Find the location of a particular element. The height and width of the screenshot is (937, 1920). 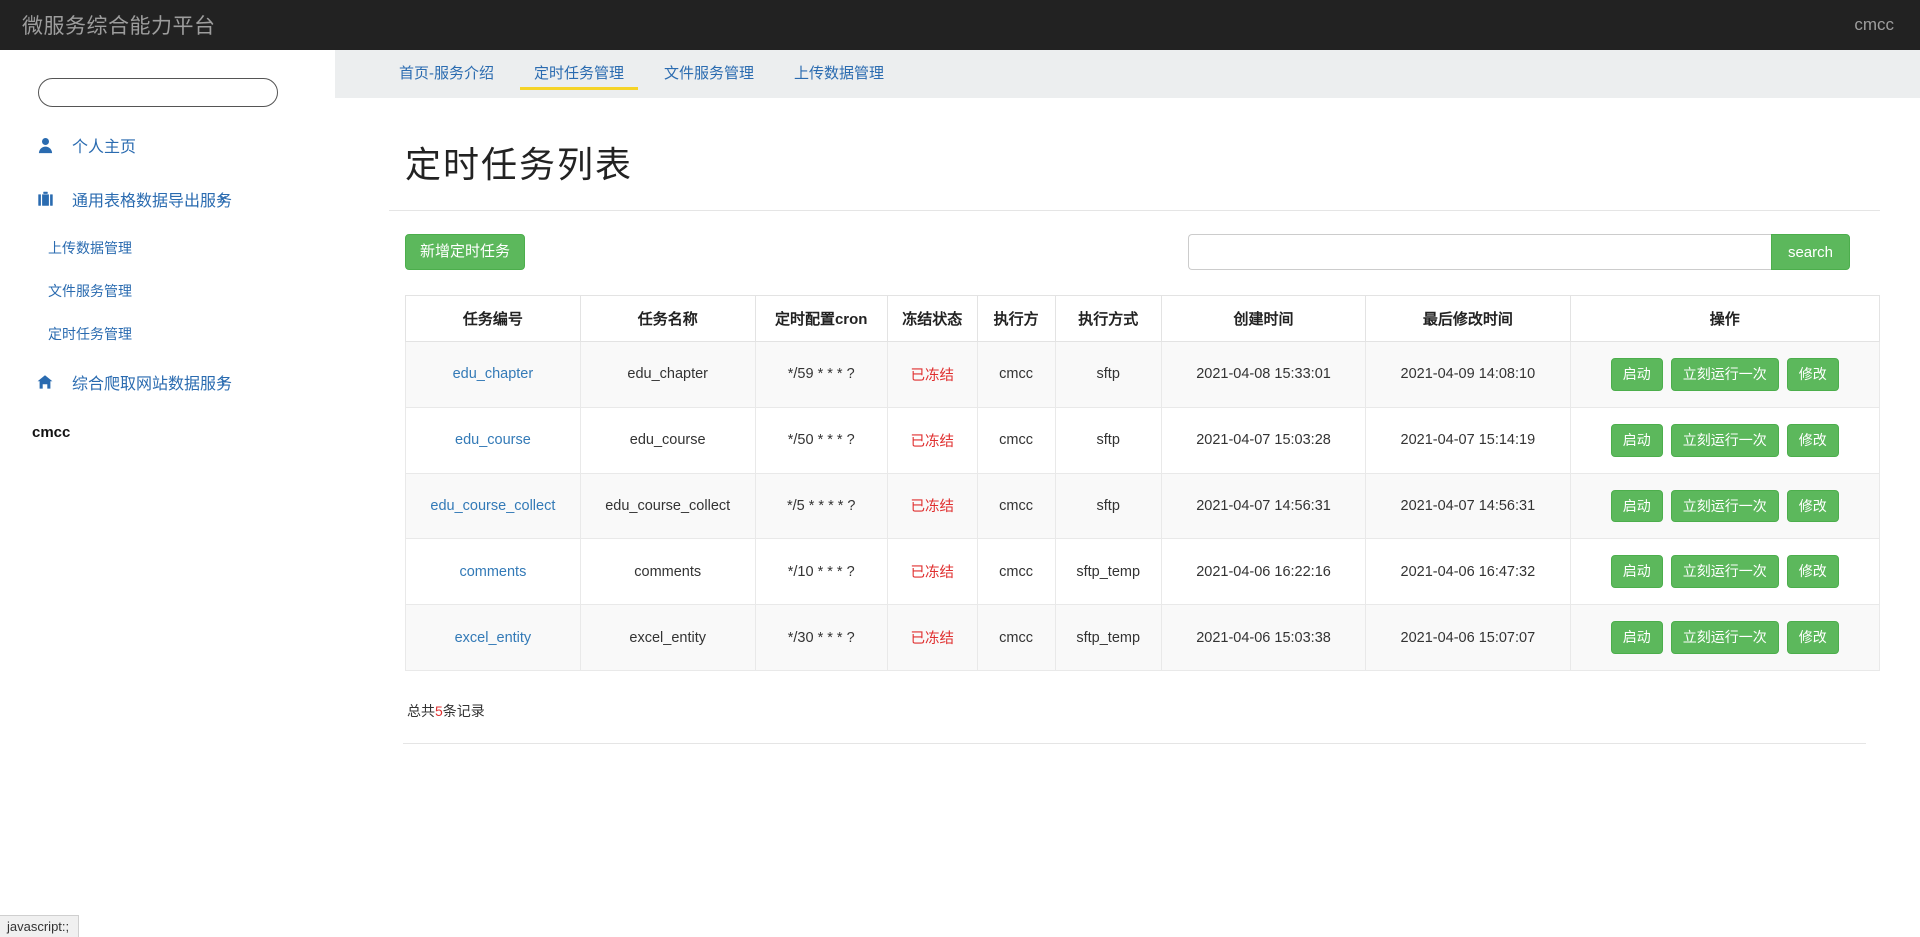

top-navbar: 微服务综合能力平台 cmcc is located at coordinates (960, 25).